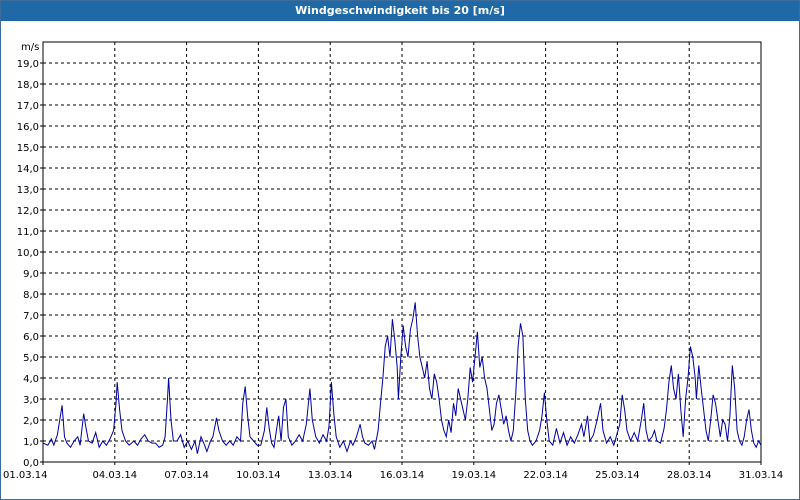 This screenshot has width=800, height=500. Describe the element at coordinates (28, 64) in the screenshot. I see `y-tick-label: 19,0` at that location.